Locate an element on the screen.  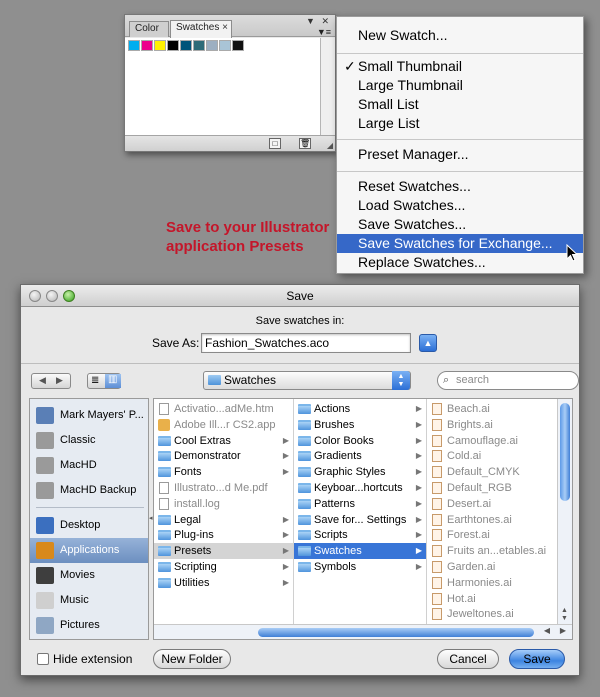
panel-window-controls: ▼ ✕ is located at coordinates (318, 21).